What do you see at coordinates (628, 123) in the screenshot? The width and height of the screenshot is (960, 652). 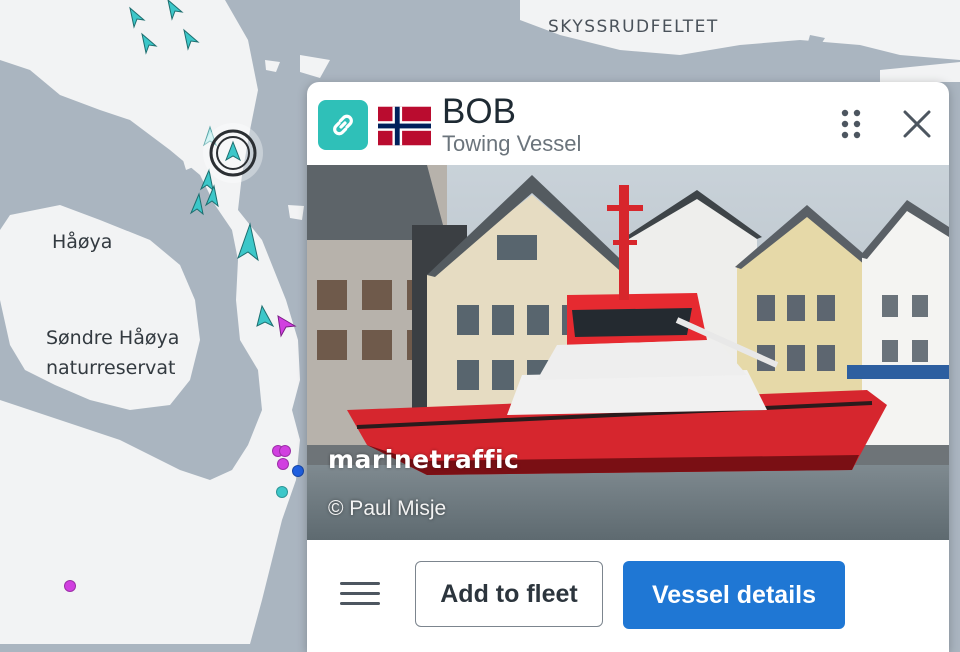 I see `panel-header: BOB Towing Vessel` at bounding box center [628, 123].